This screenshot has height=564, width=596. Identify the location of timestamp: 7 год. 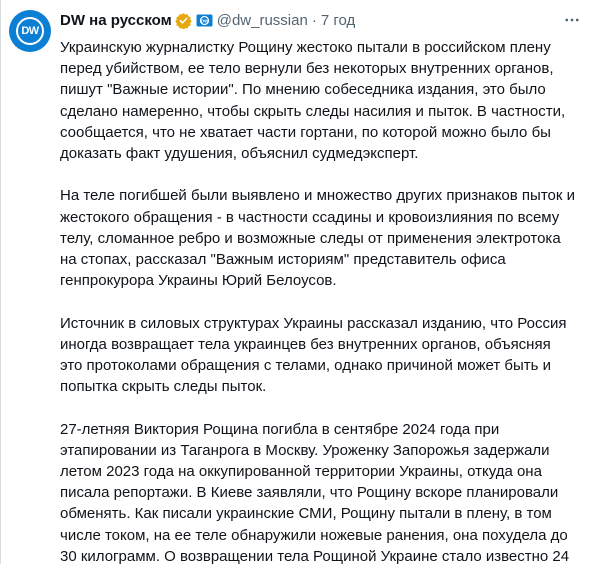
(338, 20).